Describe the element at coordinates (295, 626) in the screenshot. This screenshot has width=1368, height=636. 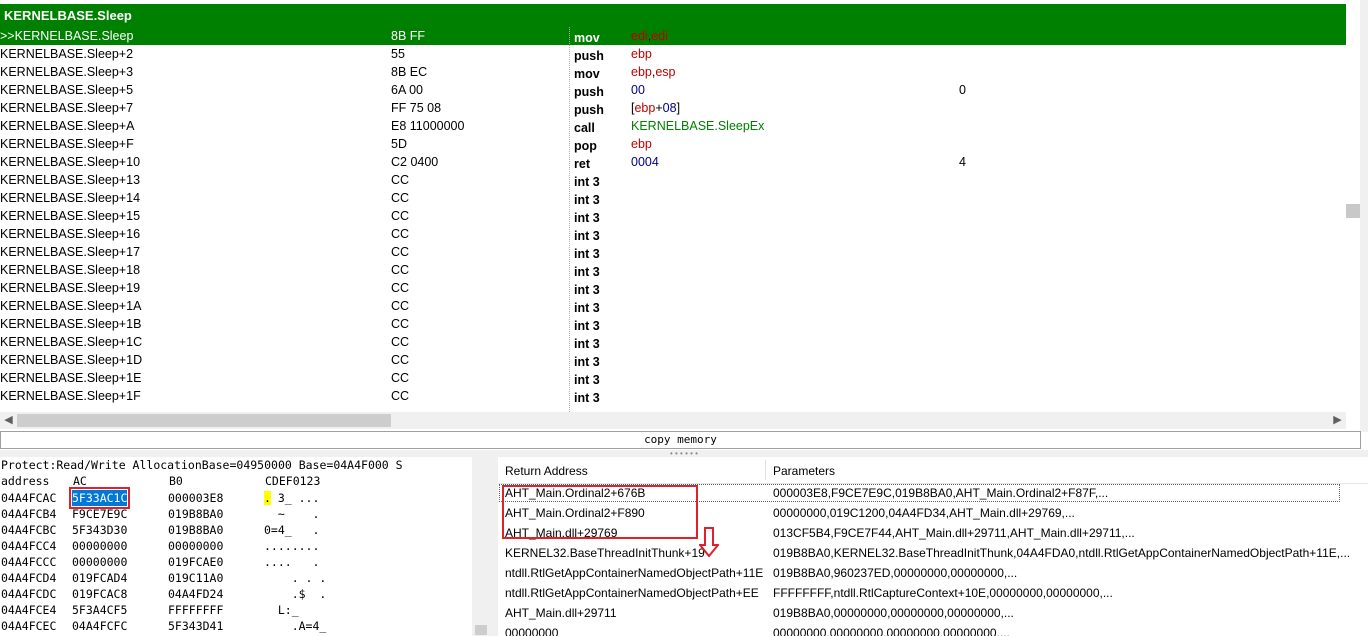
I see `dump-ascii: .A=4_` at that location.